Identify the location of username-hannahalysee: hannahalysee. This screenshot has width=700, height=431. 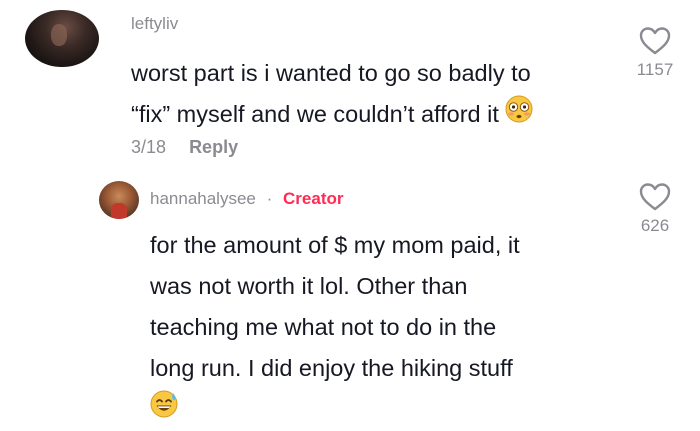
(203, 198).